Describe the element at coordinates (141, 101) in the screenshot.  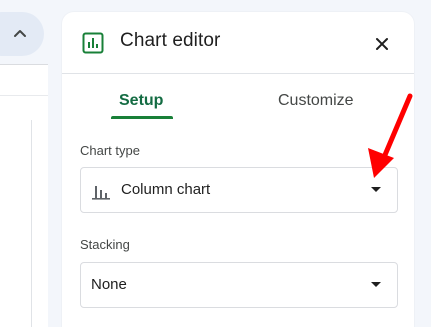
I see `tab-setup: Setup` at that location.